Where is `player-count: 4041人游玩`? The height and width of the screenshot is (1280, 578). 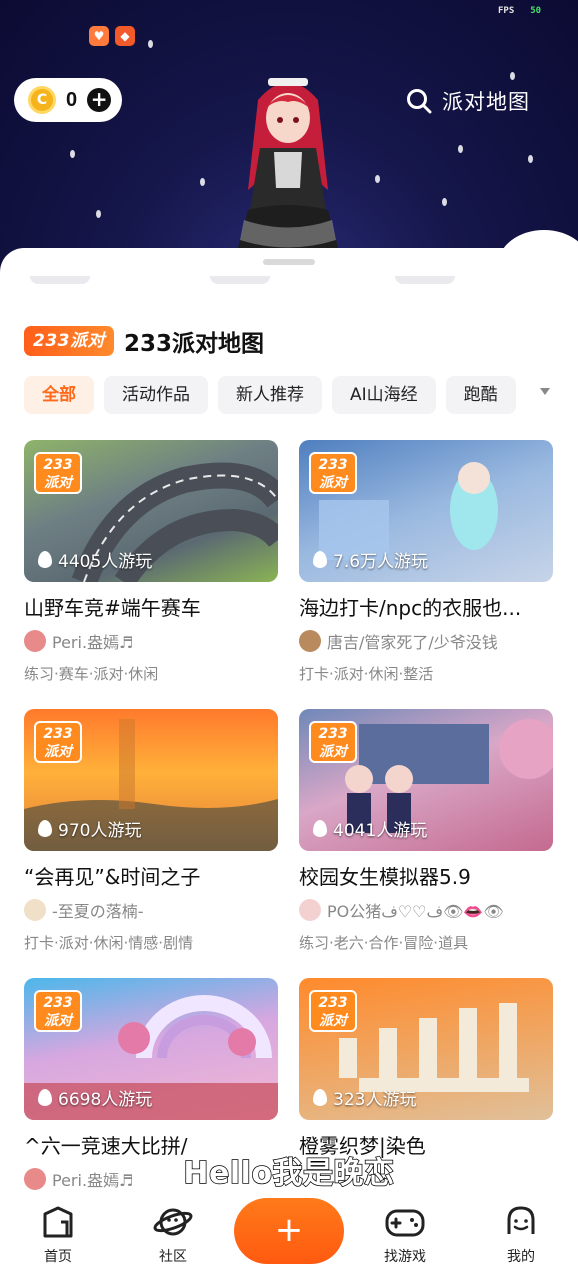
player-count: 4041人游玩 is located at coordinates (370, 828).